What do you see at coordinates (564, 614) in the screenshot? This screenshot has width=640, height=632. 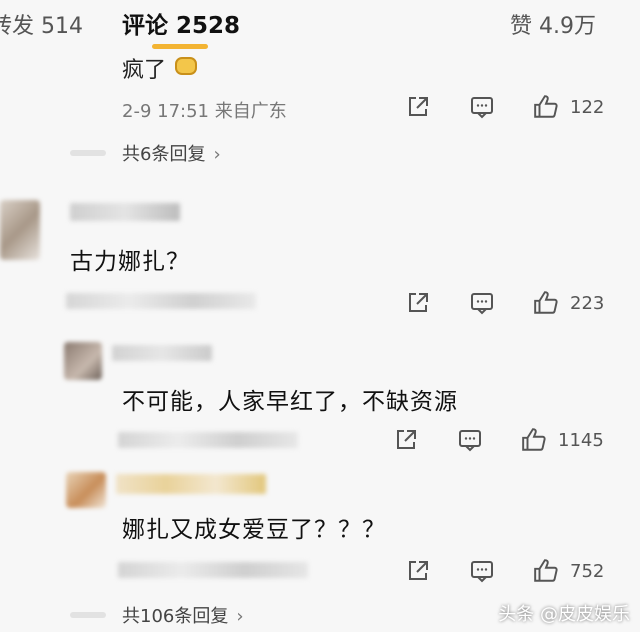 I see `watermark: 头条 @皮皮娱乐` at bounding box center [564, 614].